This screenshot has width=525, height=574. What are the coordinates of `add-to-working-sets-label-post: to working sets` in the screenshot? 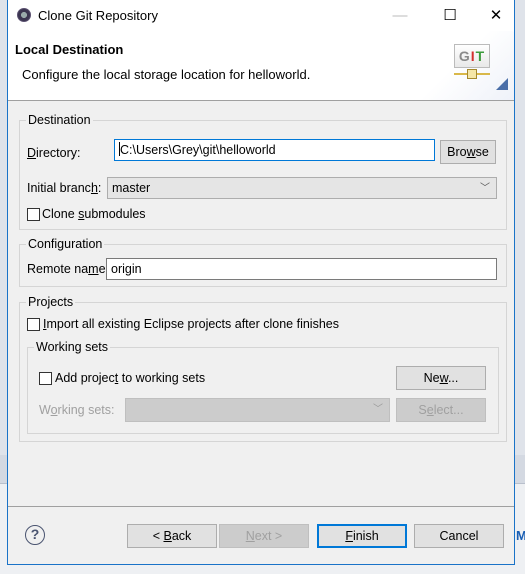 It's located at (162, 378).